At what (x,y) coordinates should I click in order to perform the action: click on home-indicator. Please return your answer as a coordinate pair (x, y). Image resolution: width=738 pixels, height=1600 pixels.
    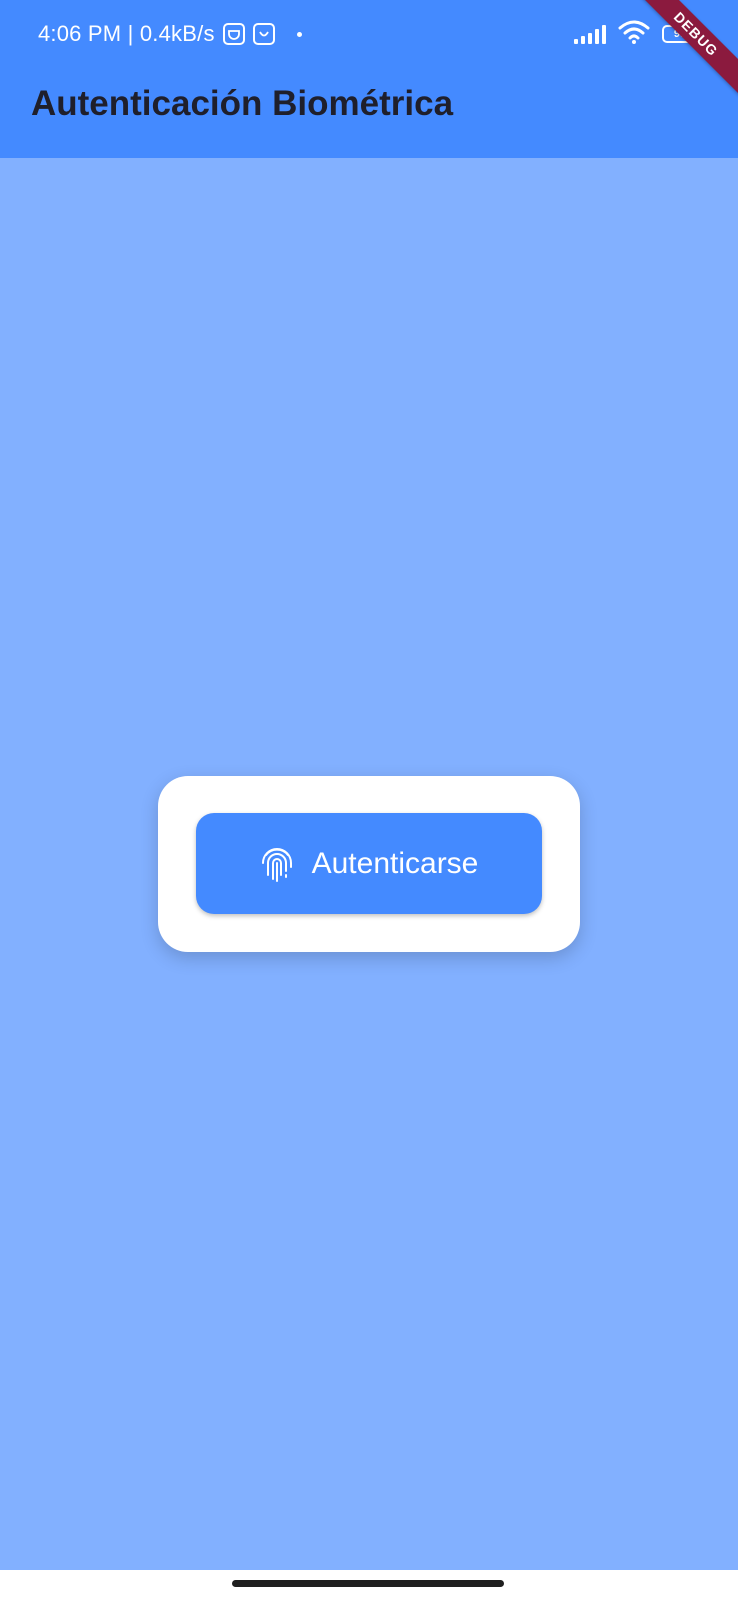
    Looking at the image, I should click on (368, 1583).